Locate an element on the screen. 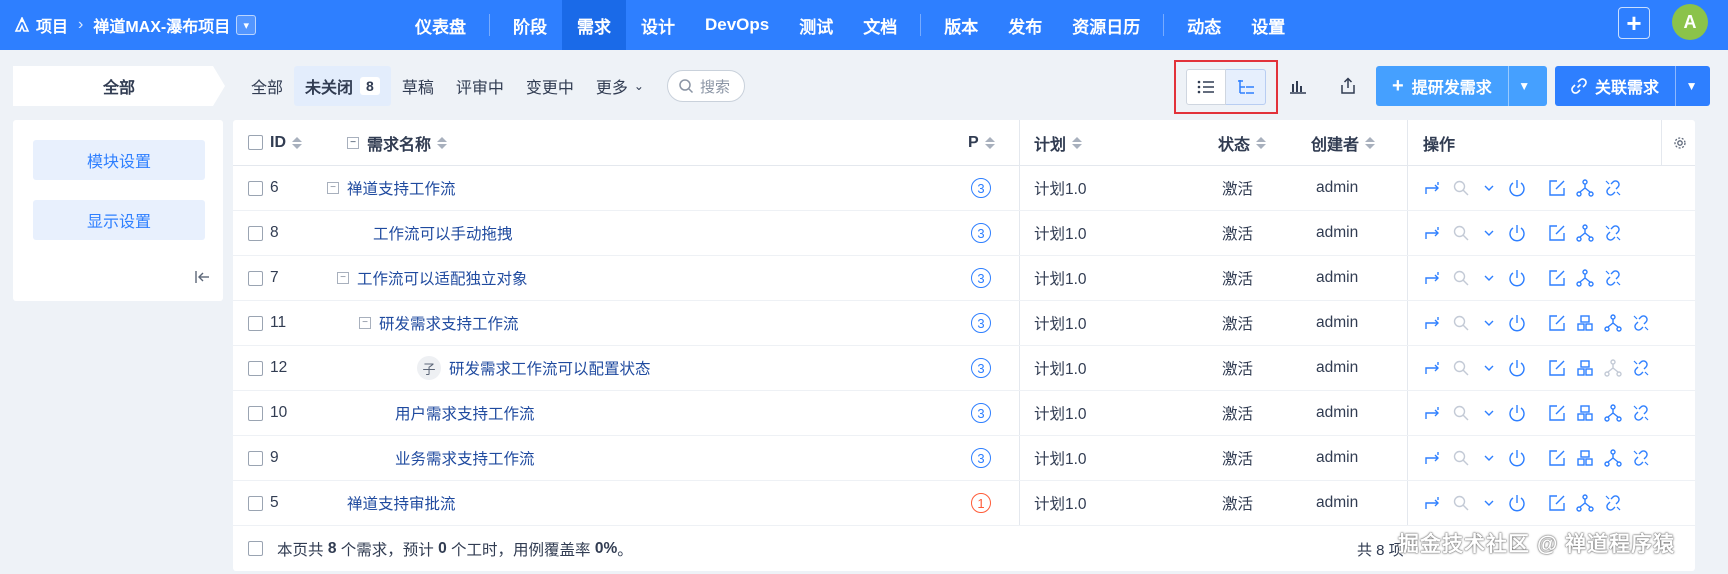 Image resolution: width=1728 pixels, height=574 pixels. story-name-link: 工作流可以适配独立对象 is located at coordinates (442, 278).